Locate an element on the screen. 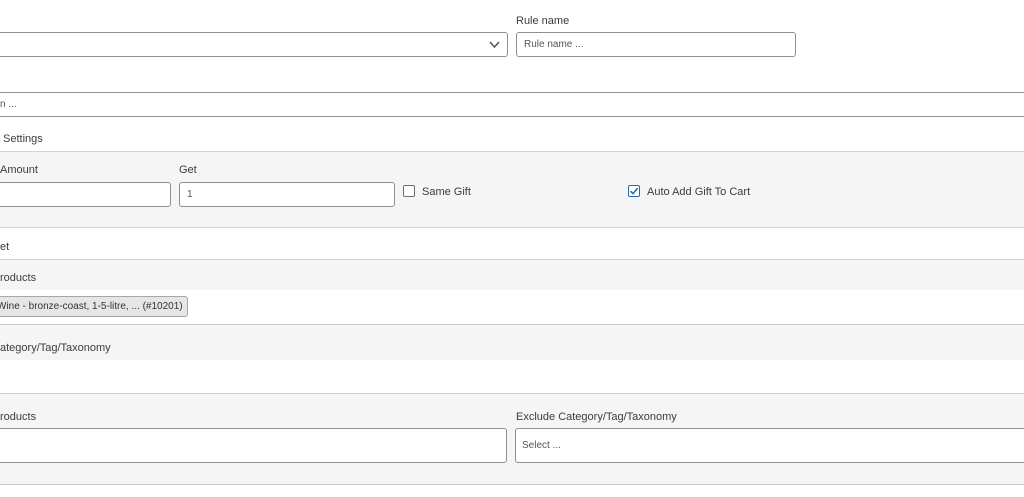 This screenshot has height=497, width=1024. checkmark-icon is located at coordinates (634, 191).